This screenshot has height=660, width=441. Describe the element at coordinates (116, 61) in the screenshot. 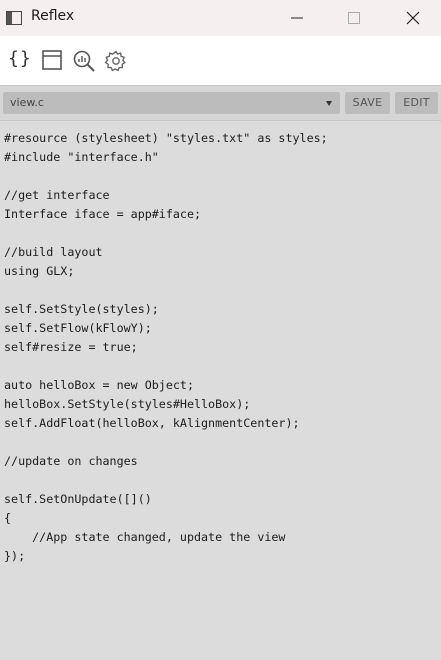

I see `gear-icon` at that location.